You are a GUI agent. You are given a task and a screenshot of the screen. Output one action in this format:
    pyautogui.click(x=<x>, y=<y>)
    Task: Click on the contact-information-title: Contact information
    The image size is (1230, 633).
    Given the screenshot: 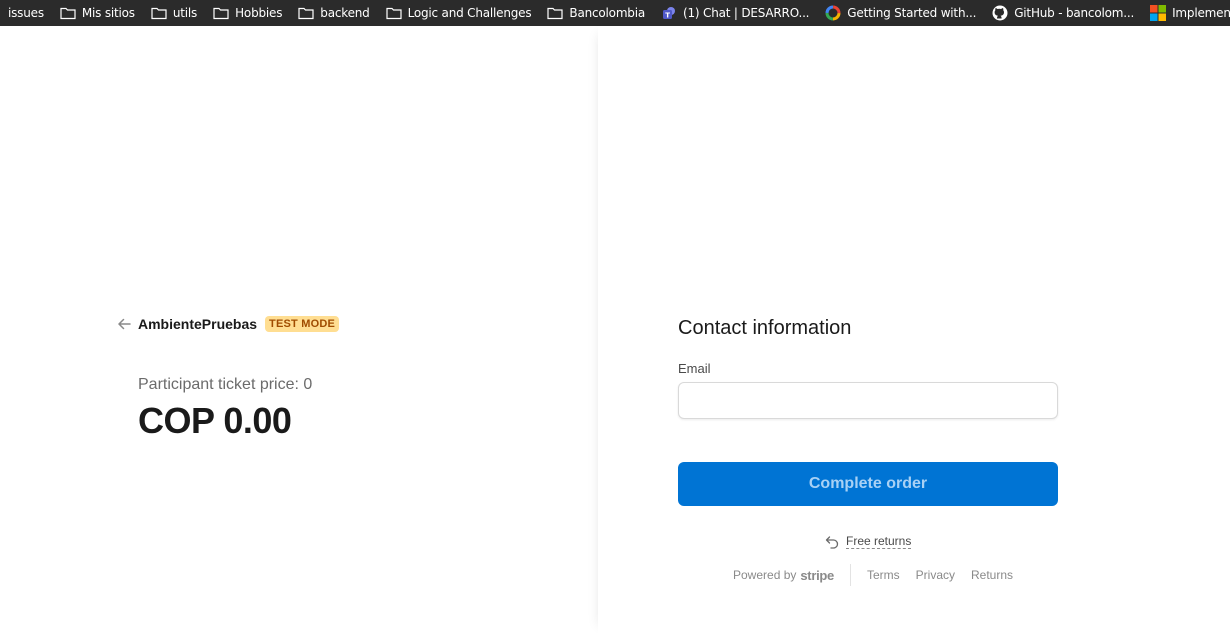 What is the action you would take?
    pyautogui.click(x=765, y=328)
    